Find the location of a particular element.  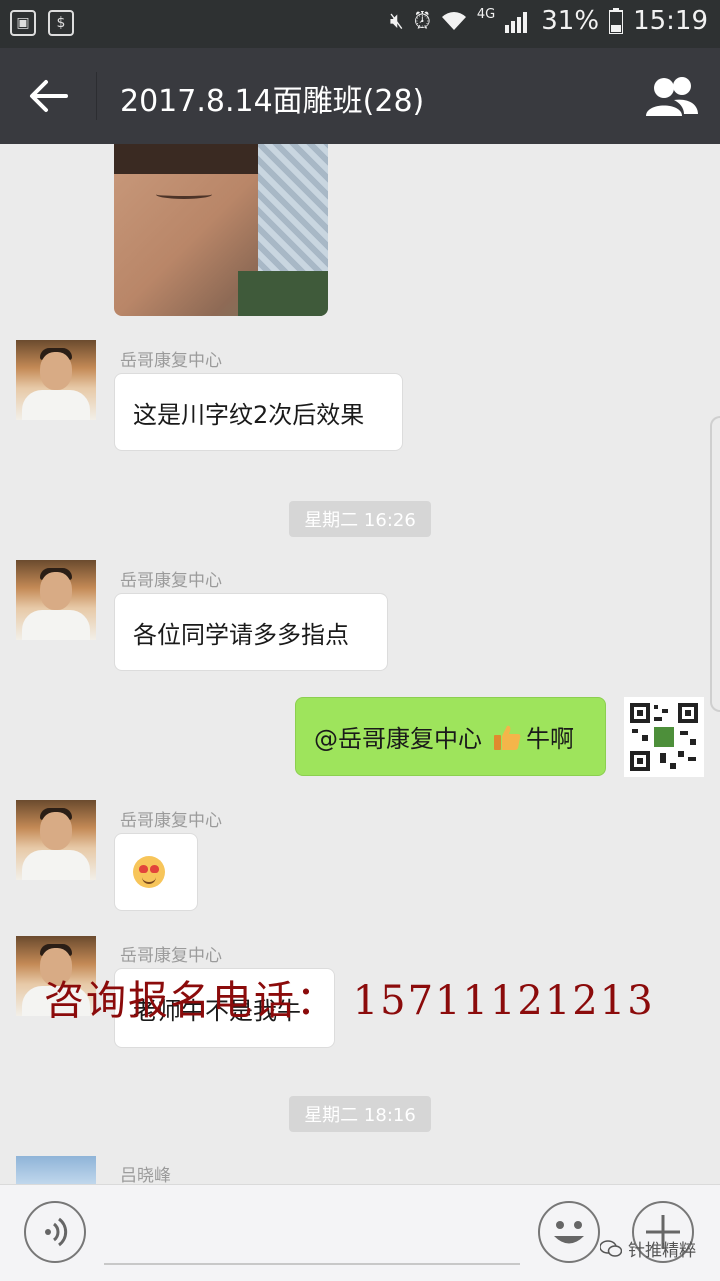

contact-watermark: 咨询报名电话： 15711121213 is located at coordinates (349, 1001).